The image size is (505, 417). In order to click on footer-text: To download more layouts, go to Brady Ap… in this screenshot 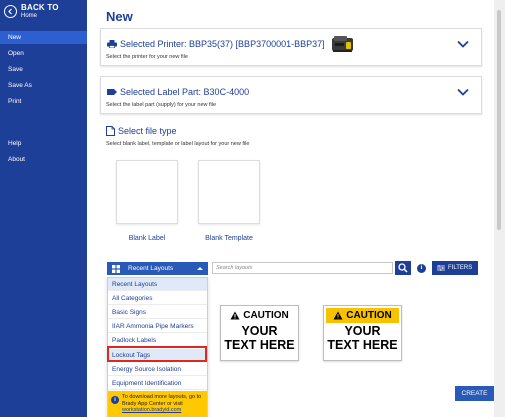, I will do `click(162, 400)`.